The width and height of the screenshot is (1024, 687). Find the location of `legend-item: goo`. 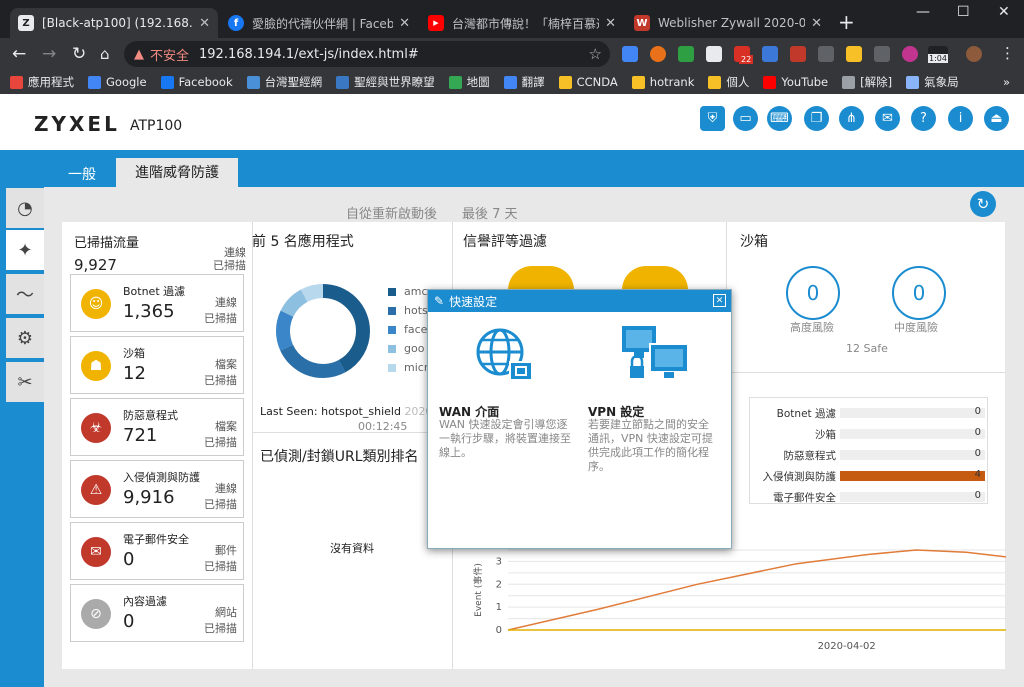

legend-item: goo is located at coordinates (406, 348).